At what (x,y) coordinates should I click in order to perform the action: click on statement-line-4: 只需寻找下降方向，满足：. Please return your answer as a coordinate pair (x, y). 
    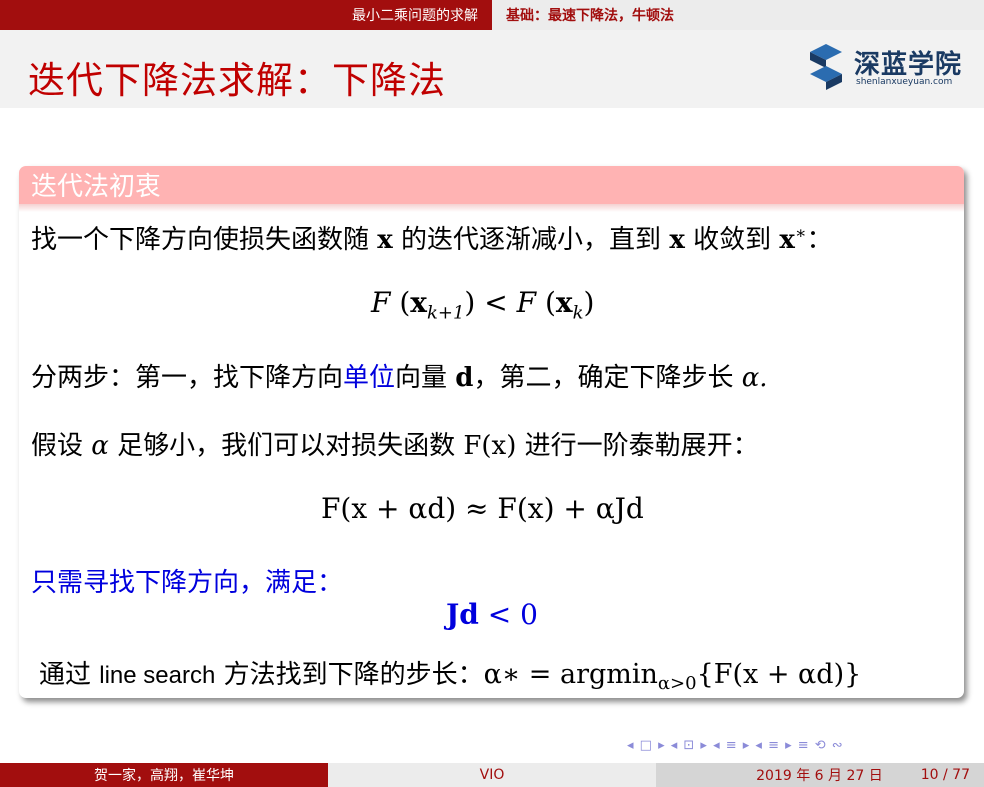
    Looking at the image, I should click on (187, 583).